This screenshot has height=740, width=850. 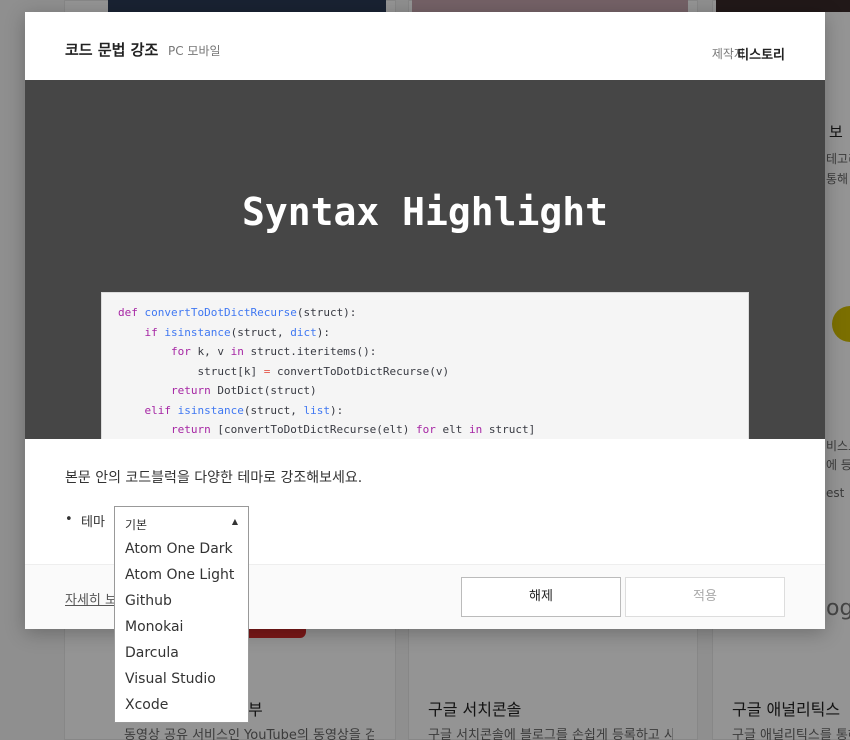 I want to click on theme-option: Darcula, so click(x=181, y=653).